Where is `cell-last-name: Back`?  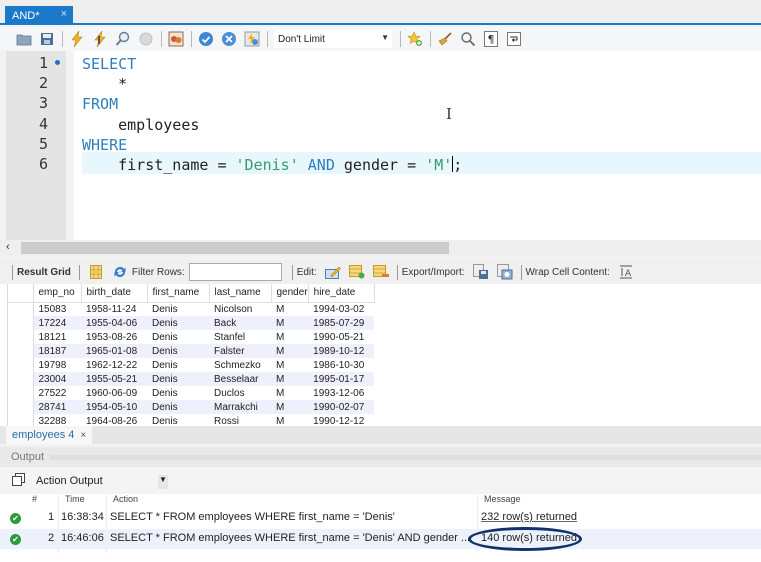 cell-last-name: Back is located at coordinates (240, 323).